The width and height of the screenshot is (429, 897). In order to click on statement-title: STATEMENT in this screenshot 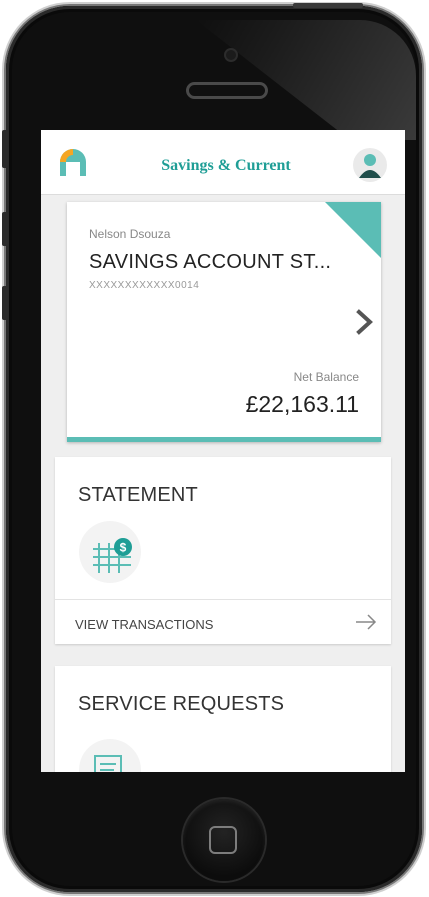, I will do `click(138, 495)`.